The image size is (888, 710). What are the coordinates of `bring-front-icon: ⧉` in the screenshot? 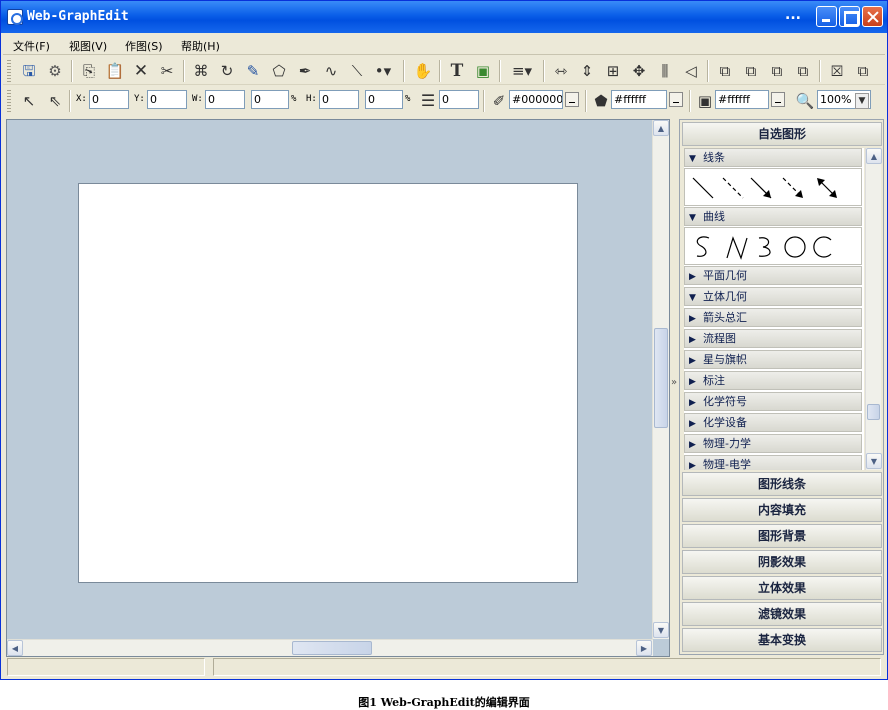 It's located at (725, 71).